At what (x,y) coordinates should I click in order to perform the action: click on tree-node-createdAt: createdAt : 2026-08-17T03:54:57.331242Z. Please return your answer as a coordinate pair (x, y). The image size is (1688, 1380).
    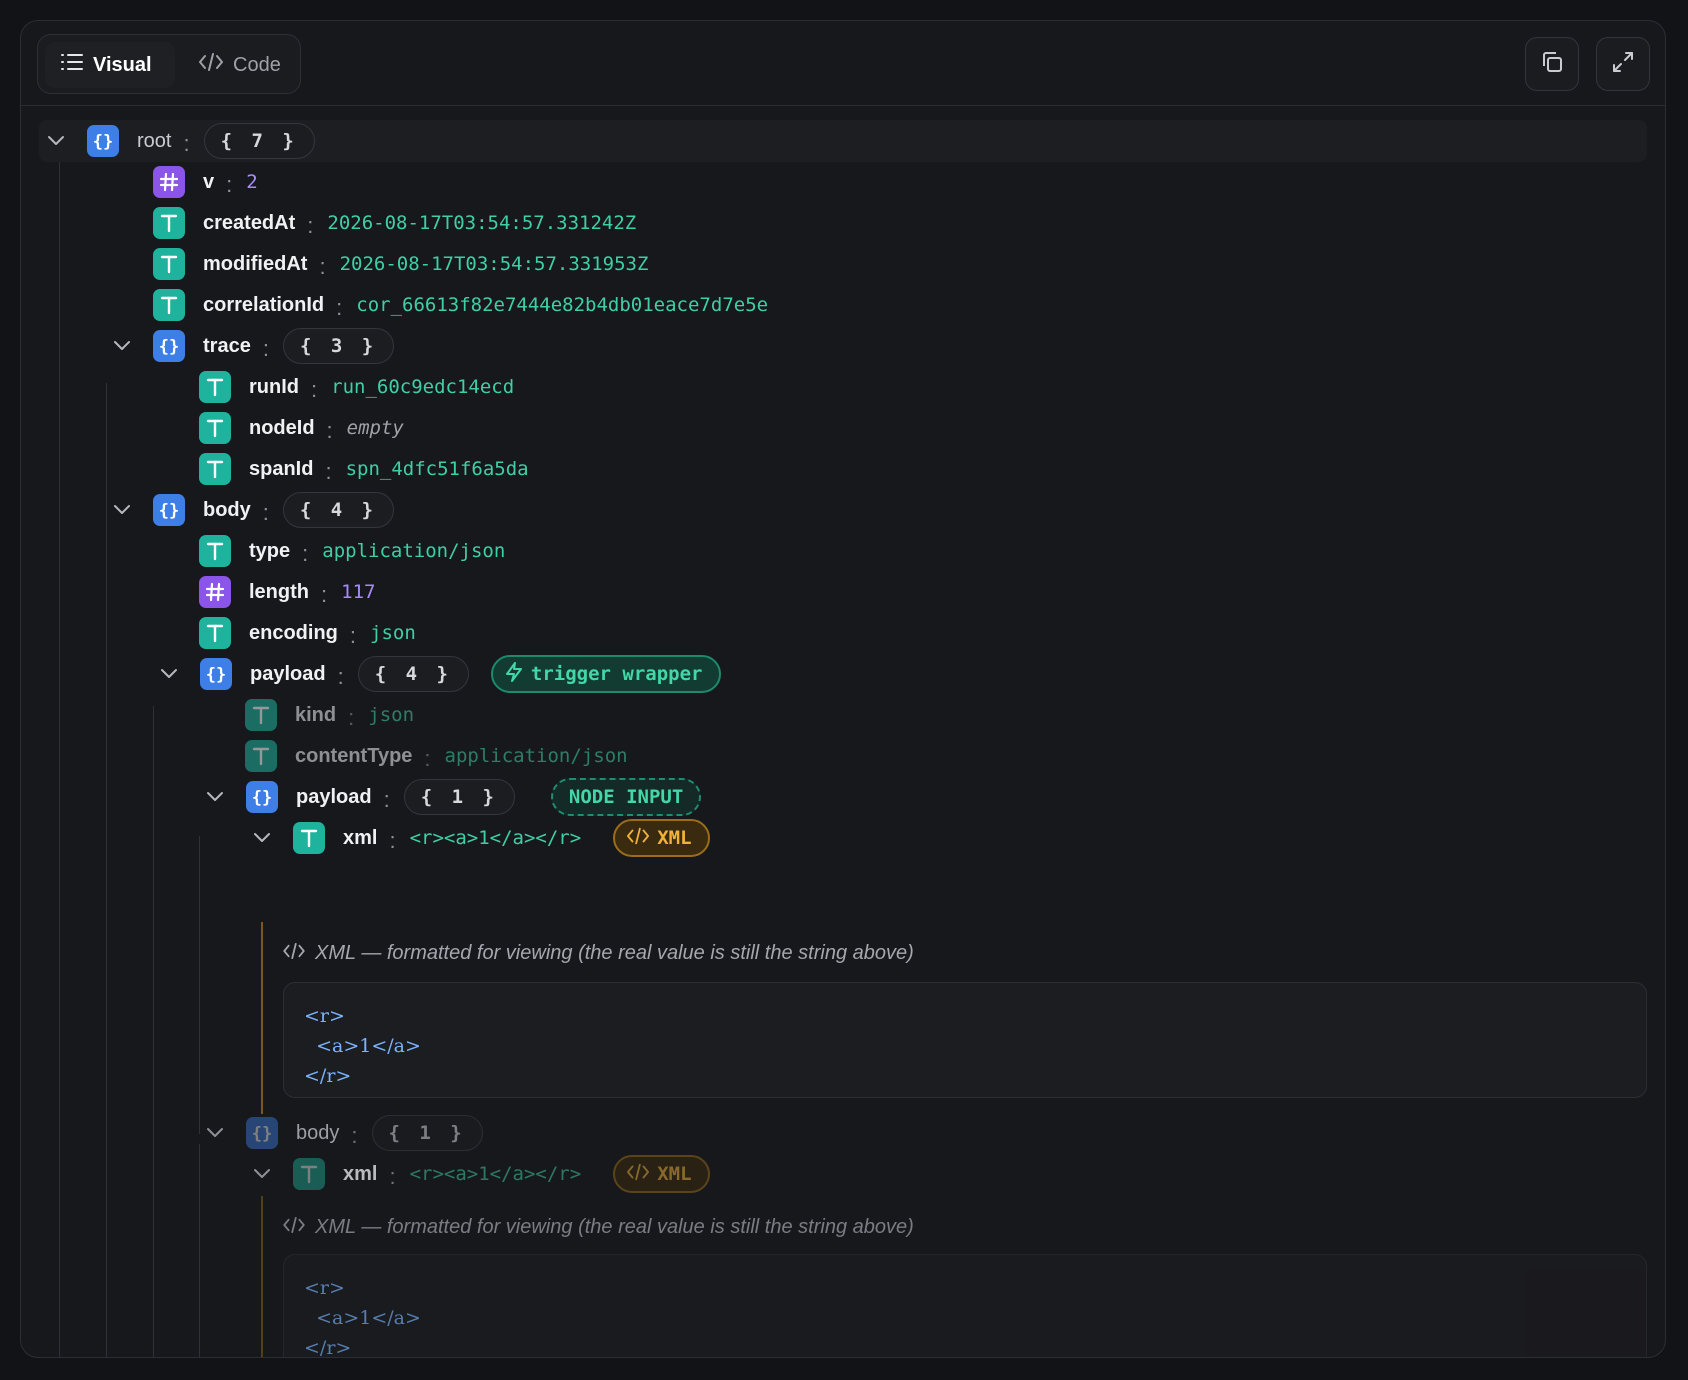
    Looking at the image, I should click on (394, 223).